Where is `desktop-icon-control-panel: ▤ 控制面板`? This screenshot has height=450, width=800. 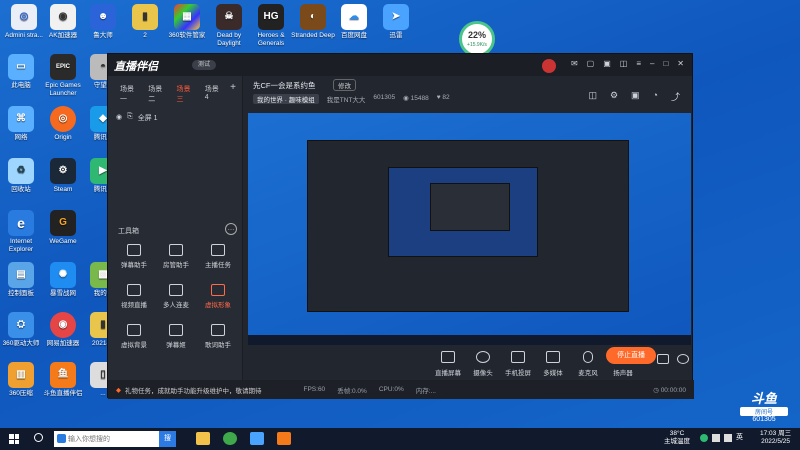
desktop-icon-control-panel: ▤ 控制面板 is located at coordinates (22, 280).